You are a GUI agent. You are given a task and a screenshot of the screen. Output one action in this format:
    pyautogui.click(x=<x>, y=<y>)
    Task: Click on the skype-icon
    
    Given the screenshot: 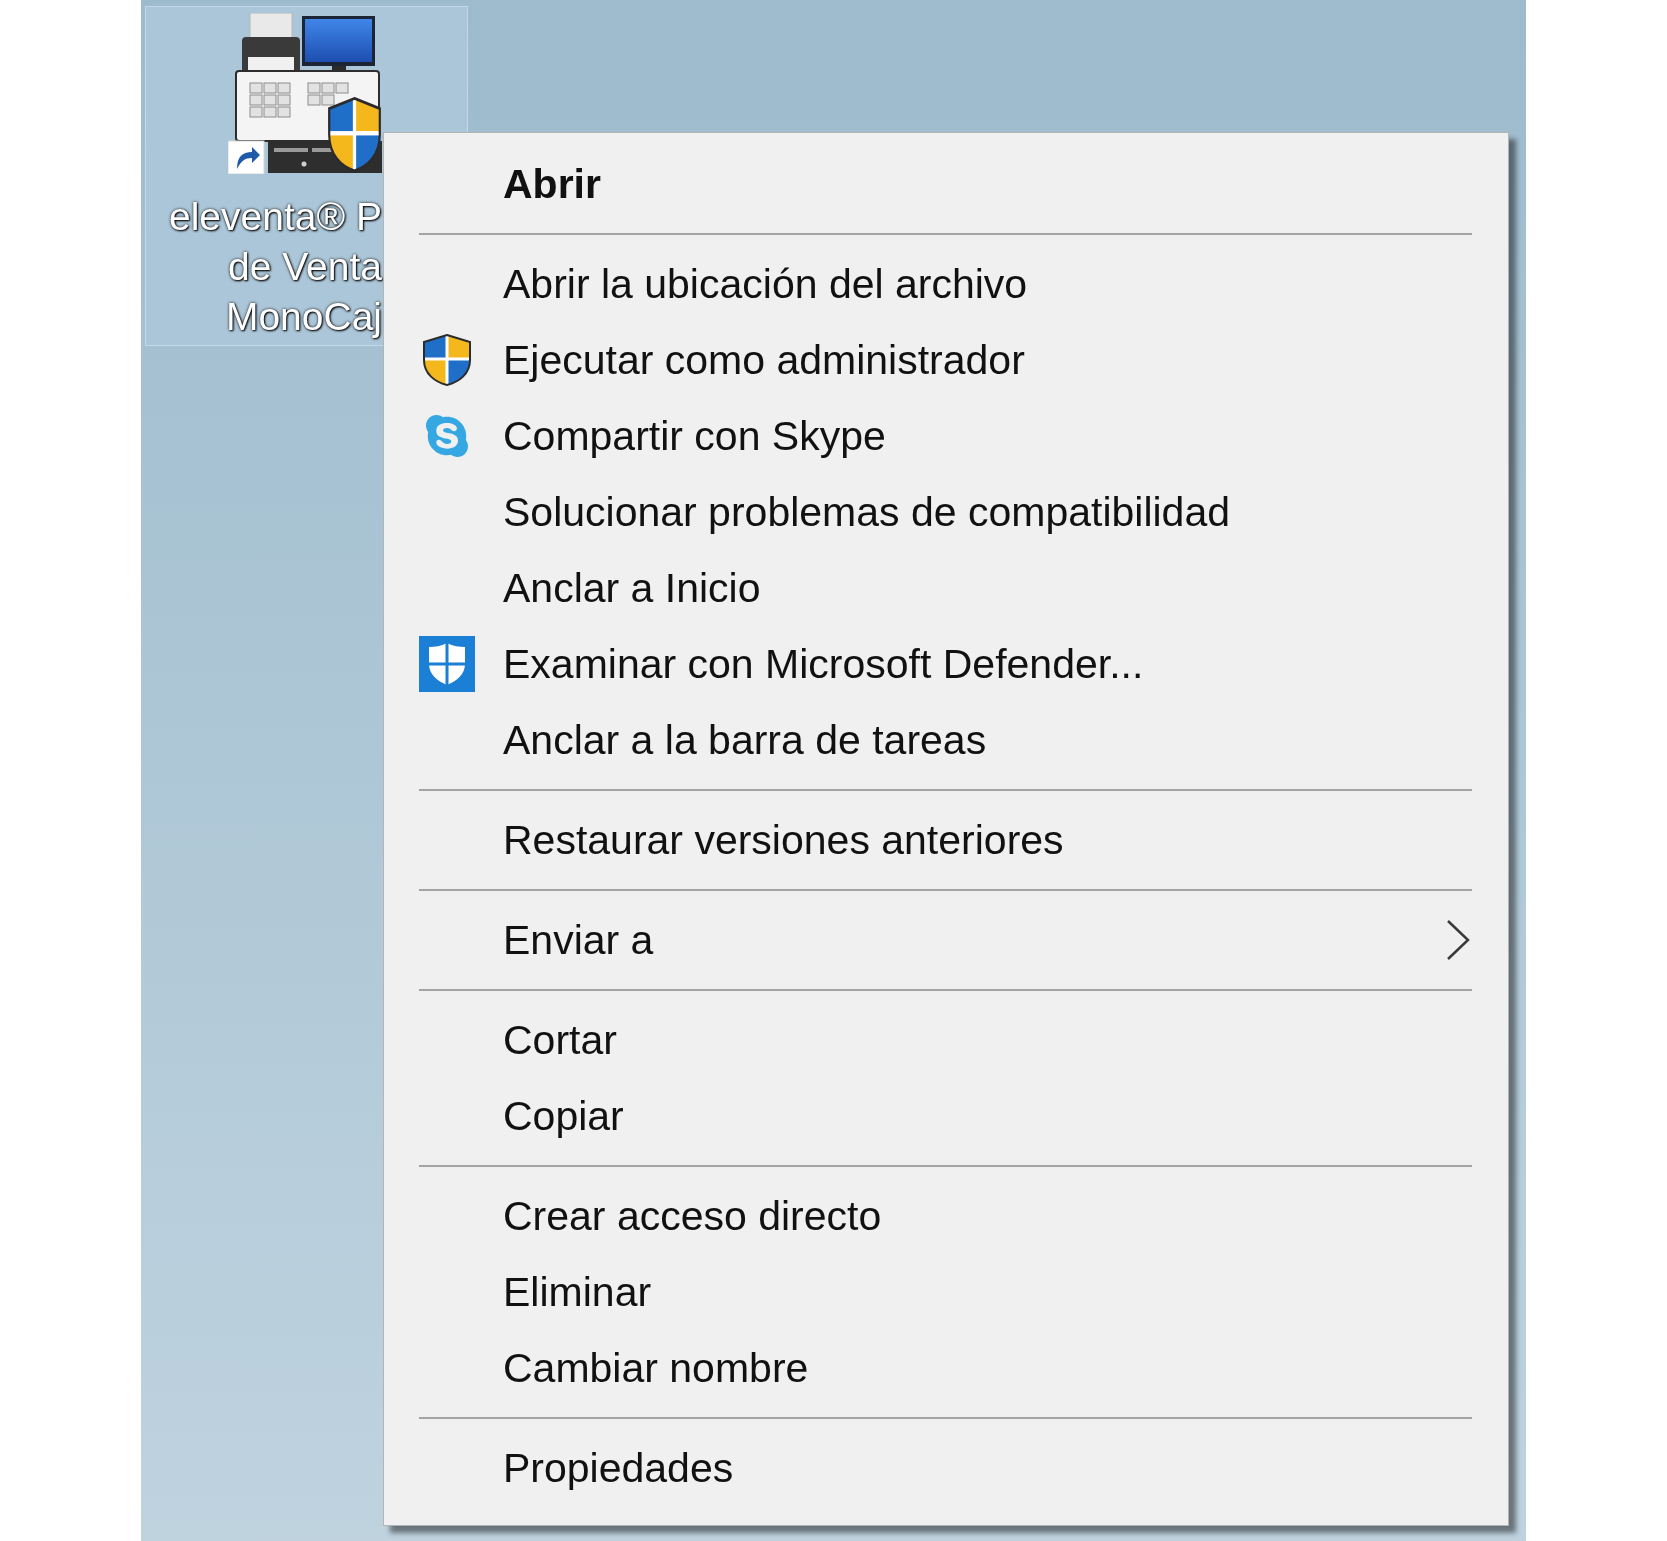 What is the action you would take?
    pyautogui.click(x=447, y=436)
    